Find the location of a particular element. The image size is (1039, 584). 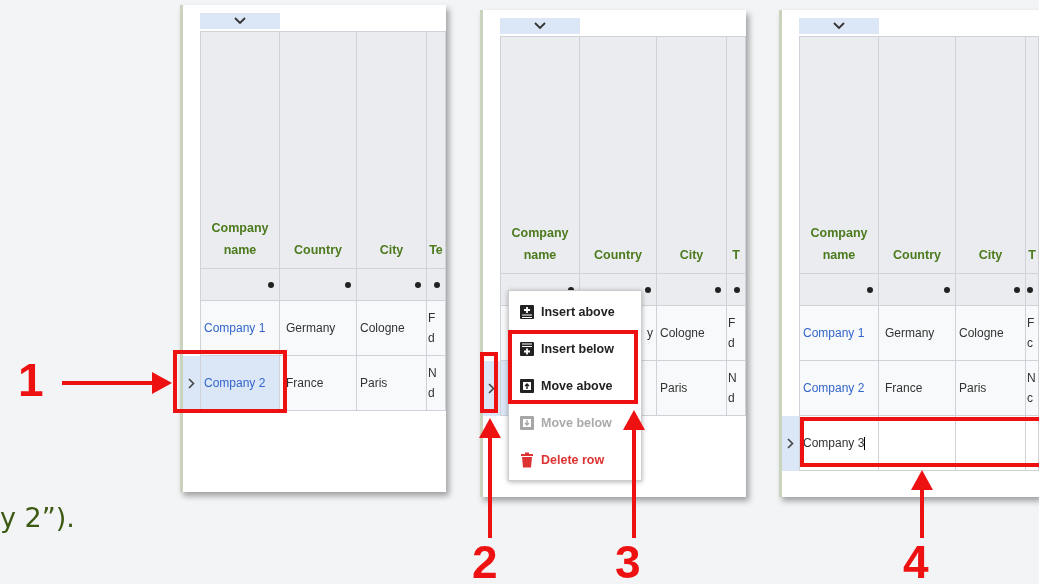

table-cell: F c is located at coordinates (1032, 333).